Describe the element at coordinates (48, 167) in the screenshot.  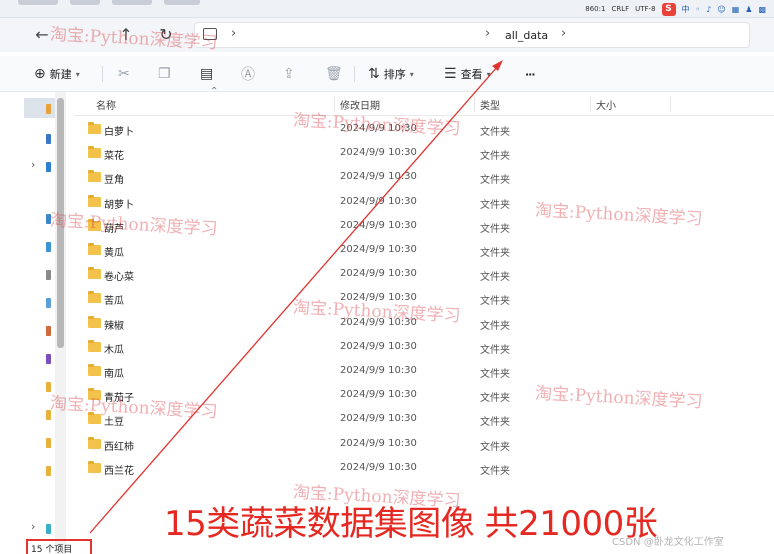
I see `nav-drive-icon` at that location.